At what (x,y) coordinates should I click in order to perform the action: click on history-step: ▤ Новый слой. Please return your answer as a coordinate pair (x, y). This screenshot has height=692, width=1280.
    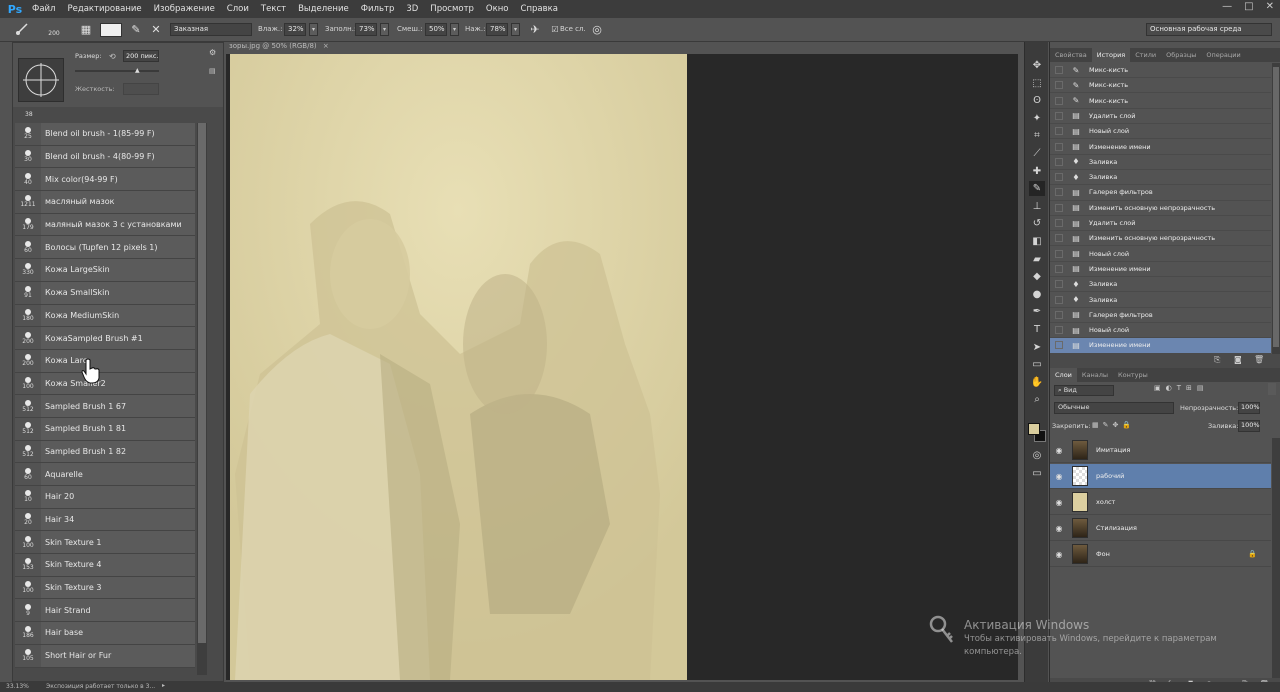
    Looking at the image, I should click on (1160, 254).